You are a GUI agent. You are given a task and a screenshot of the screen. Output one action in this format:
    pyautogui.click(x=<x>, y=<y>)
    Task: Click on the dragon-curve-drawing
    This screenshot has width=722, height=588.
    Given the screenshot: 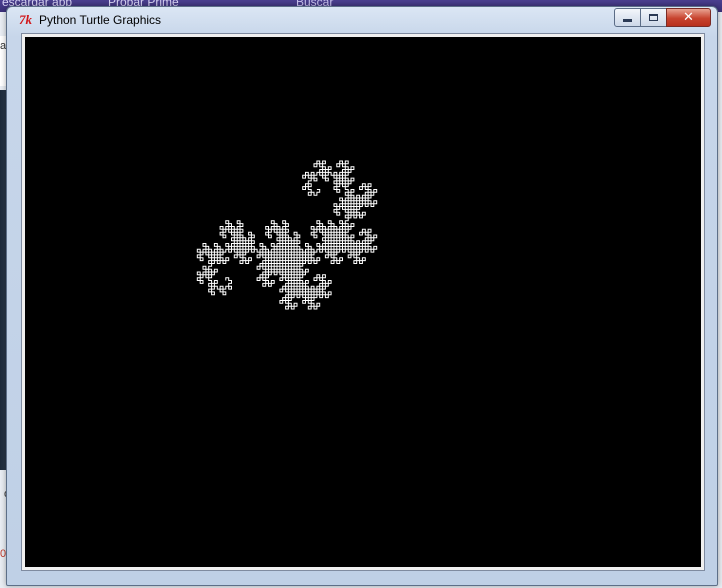 What is the action you would take?
    pyautogui.click(x=287, y=235)
    